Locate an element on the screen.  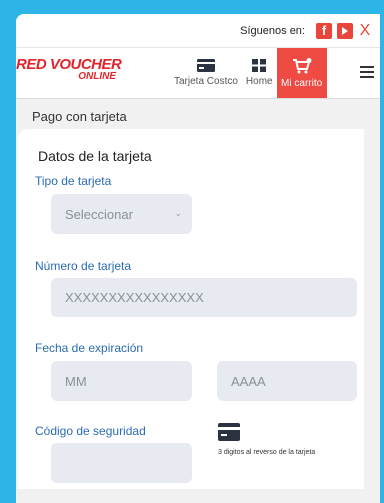
cart-icon is located at coordinates (302, 65).